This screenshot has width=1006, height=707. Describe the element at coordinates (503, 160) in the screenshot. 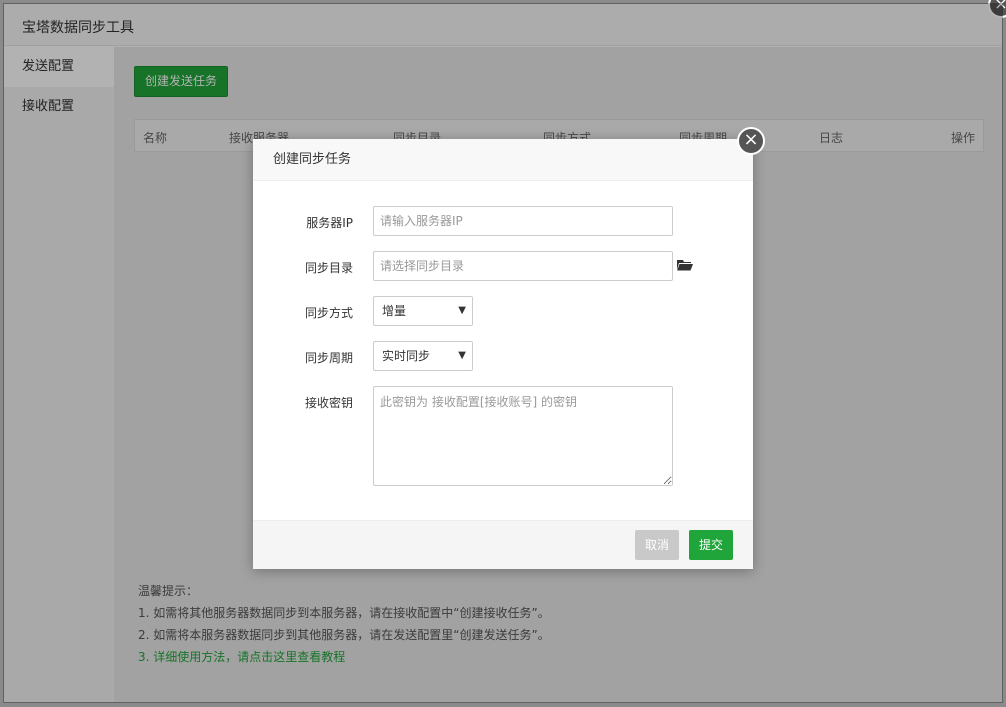

I see `modal-title: 创建同步任务` at that location.